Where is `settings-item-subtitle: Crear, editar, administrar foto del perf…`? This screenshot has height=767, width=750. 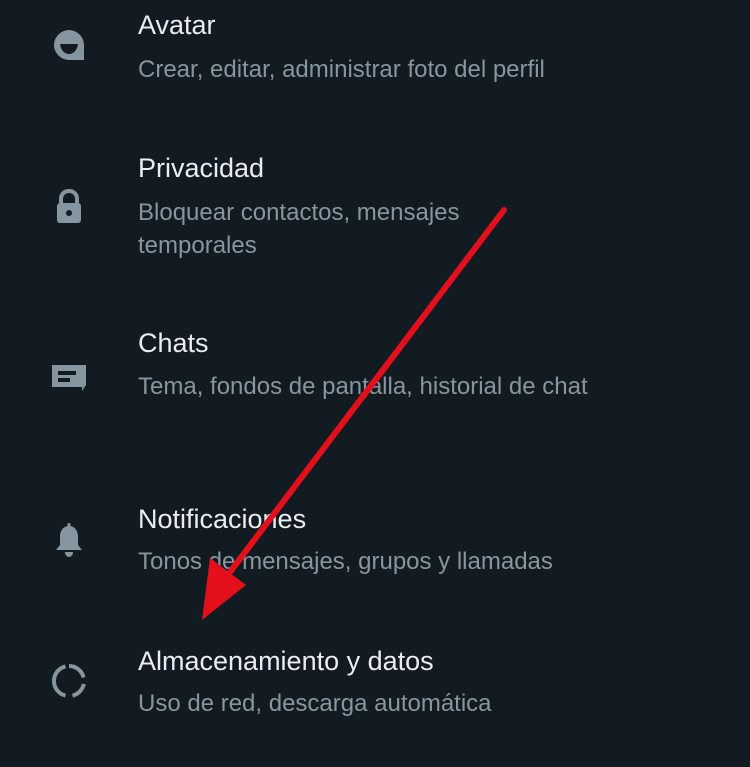
settings-item-subtitle: Crear, editar, administrar foto del perf… is located at coordinates (341, 69).